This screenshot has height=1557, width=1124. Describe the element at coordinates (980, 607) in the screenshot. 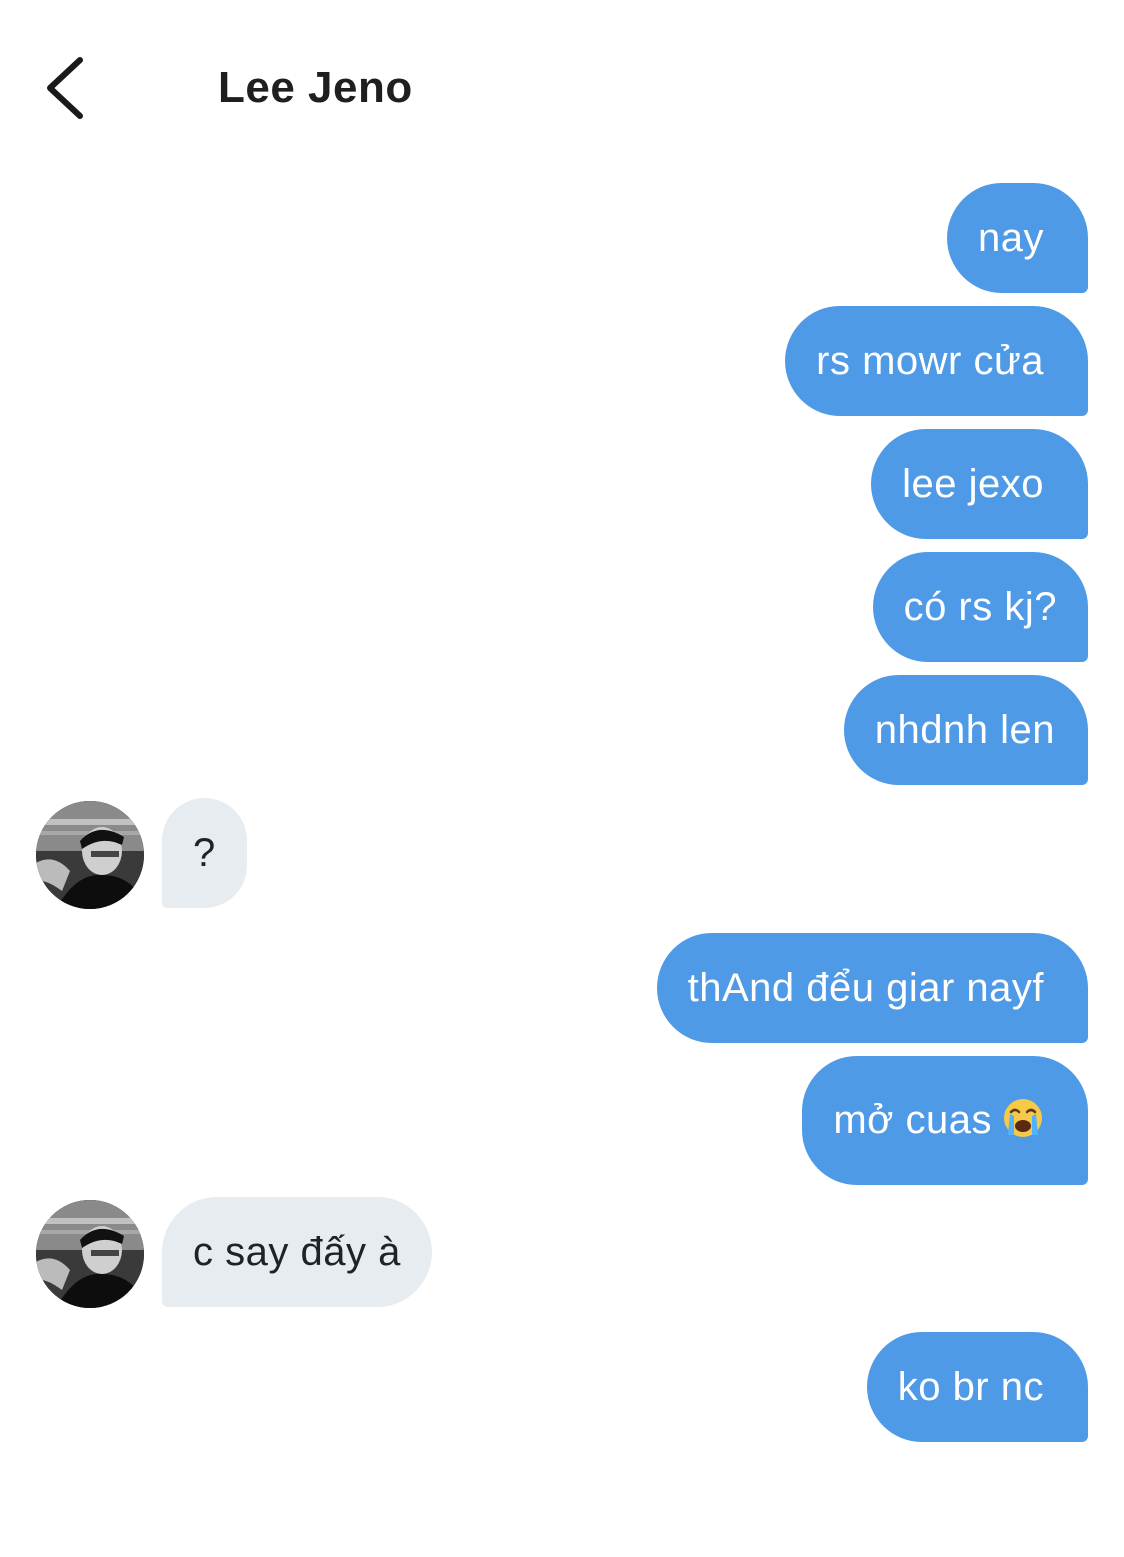

I see `outgoing-message: có rs kj?` at that location.